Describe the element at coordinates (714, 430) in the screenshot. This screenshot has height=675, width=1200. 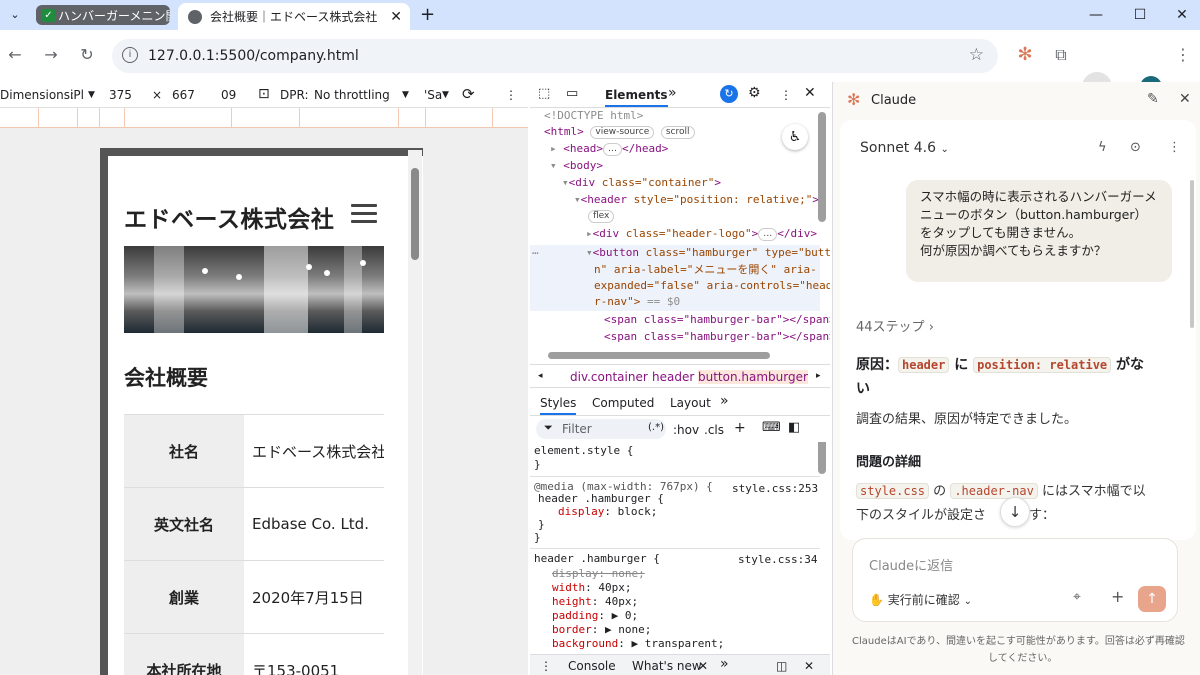
I see `cls-toggle: .cls` at that location.